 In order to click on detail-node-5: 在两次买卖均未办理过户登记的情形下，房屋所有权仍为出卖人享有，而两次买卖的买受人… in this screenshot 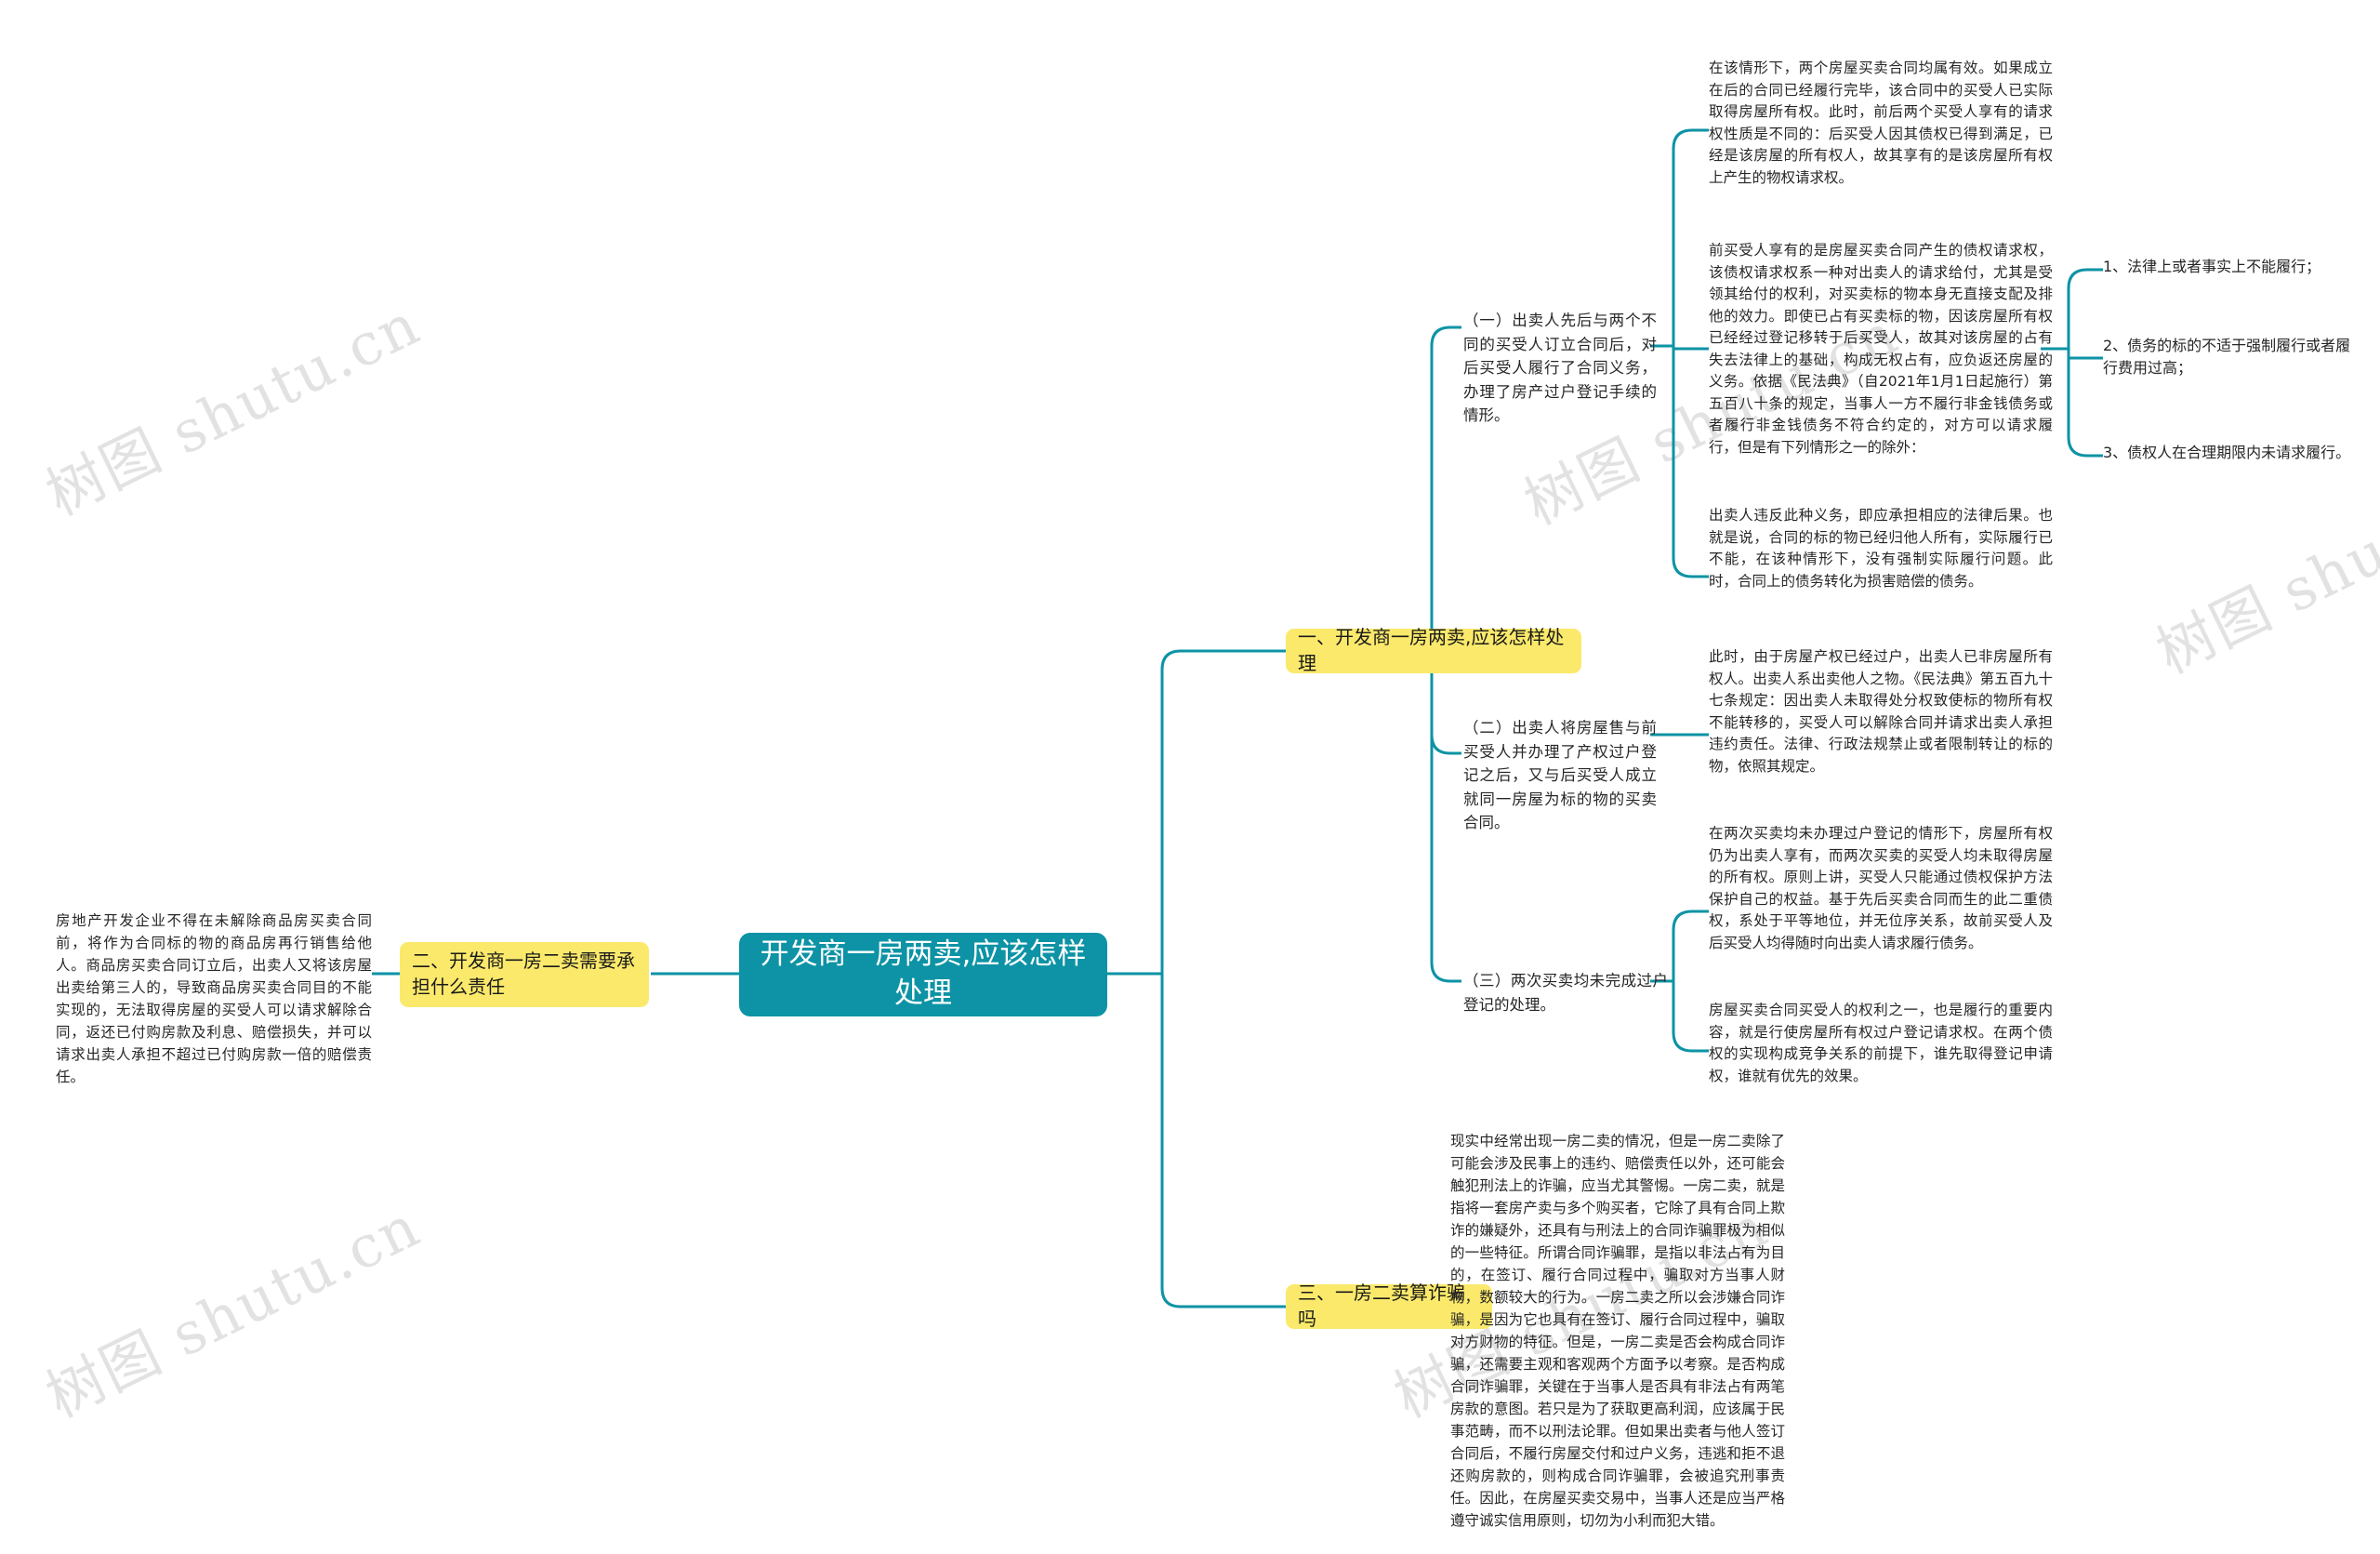, I will do `click(1881, 888)`.